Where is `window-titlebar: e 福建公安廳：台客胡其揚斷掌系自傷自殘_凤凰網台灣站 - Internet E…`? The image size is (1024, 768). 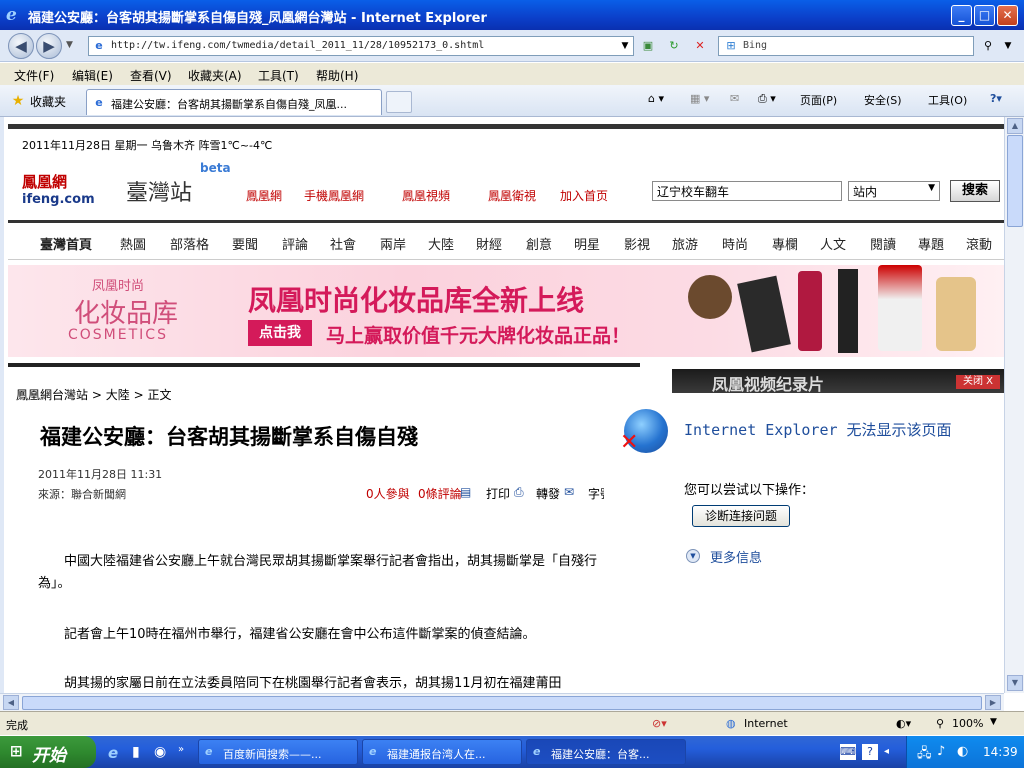
window-titlebar: e 福建公安廳：台客胡其揚斷掌系自傷自殘_凤凰網台灣站 - Internet E… is located at coordinates (512, 15).